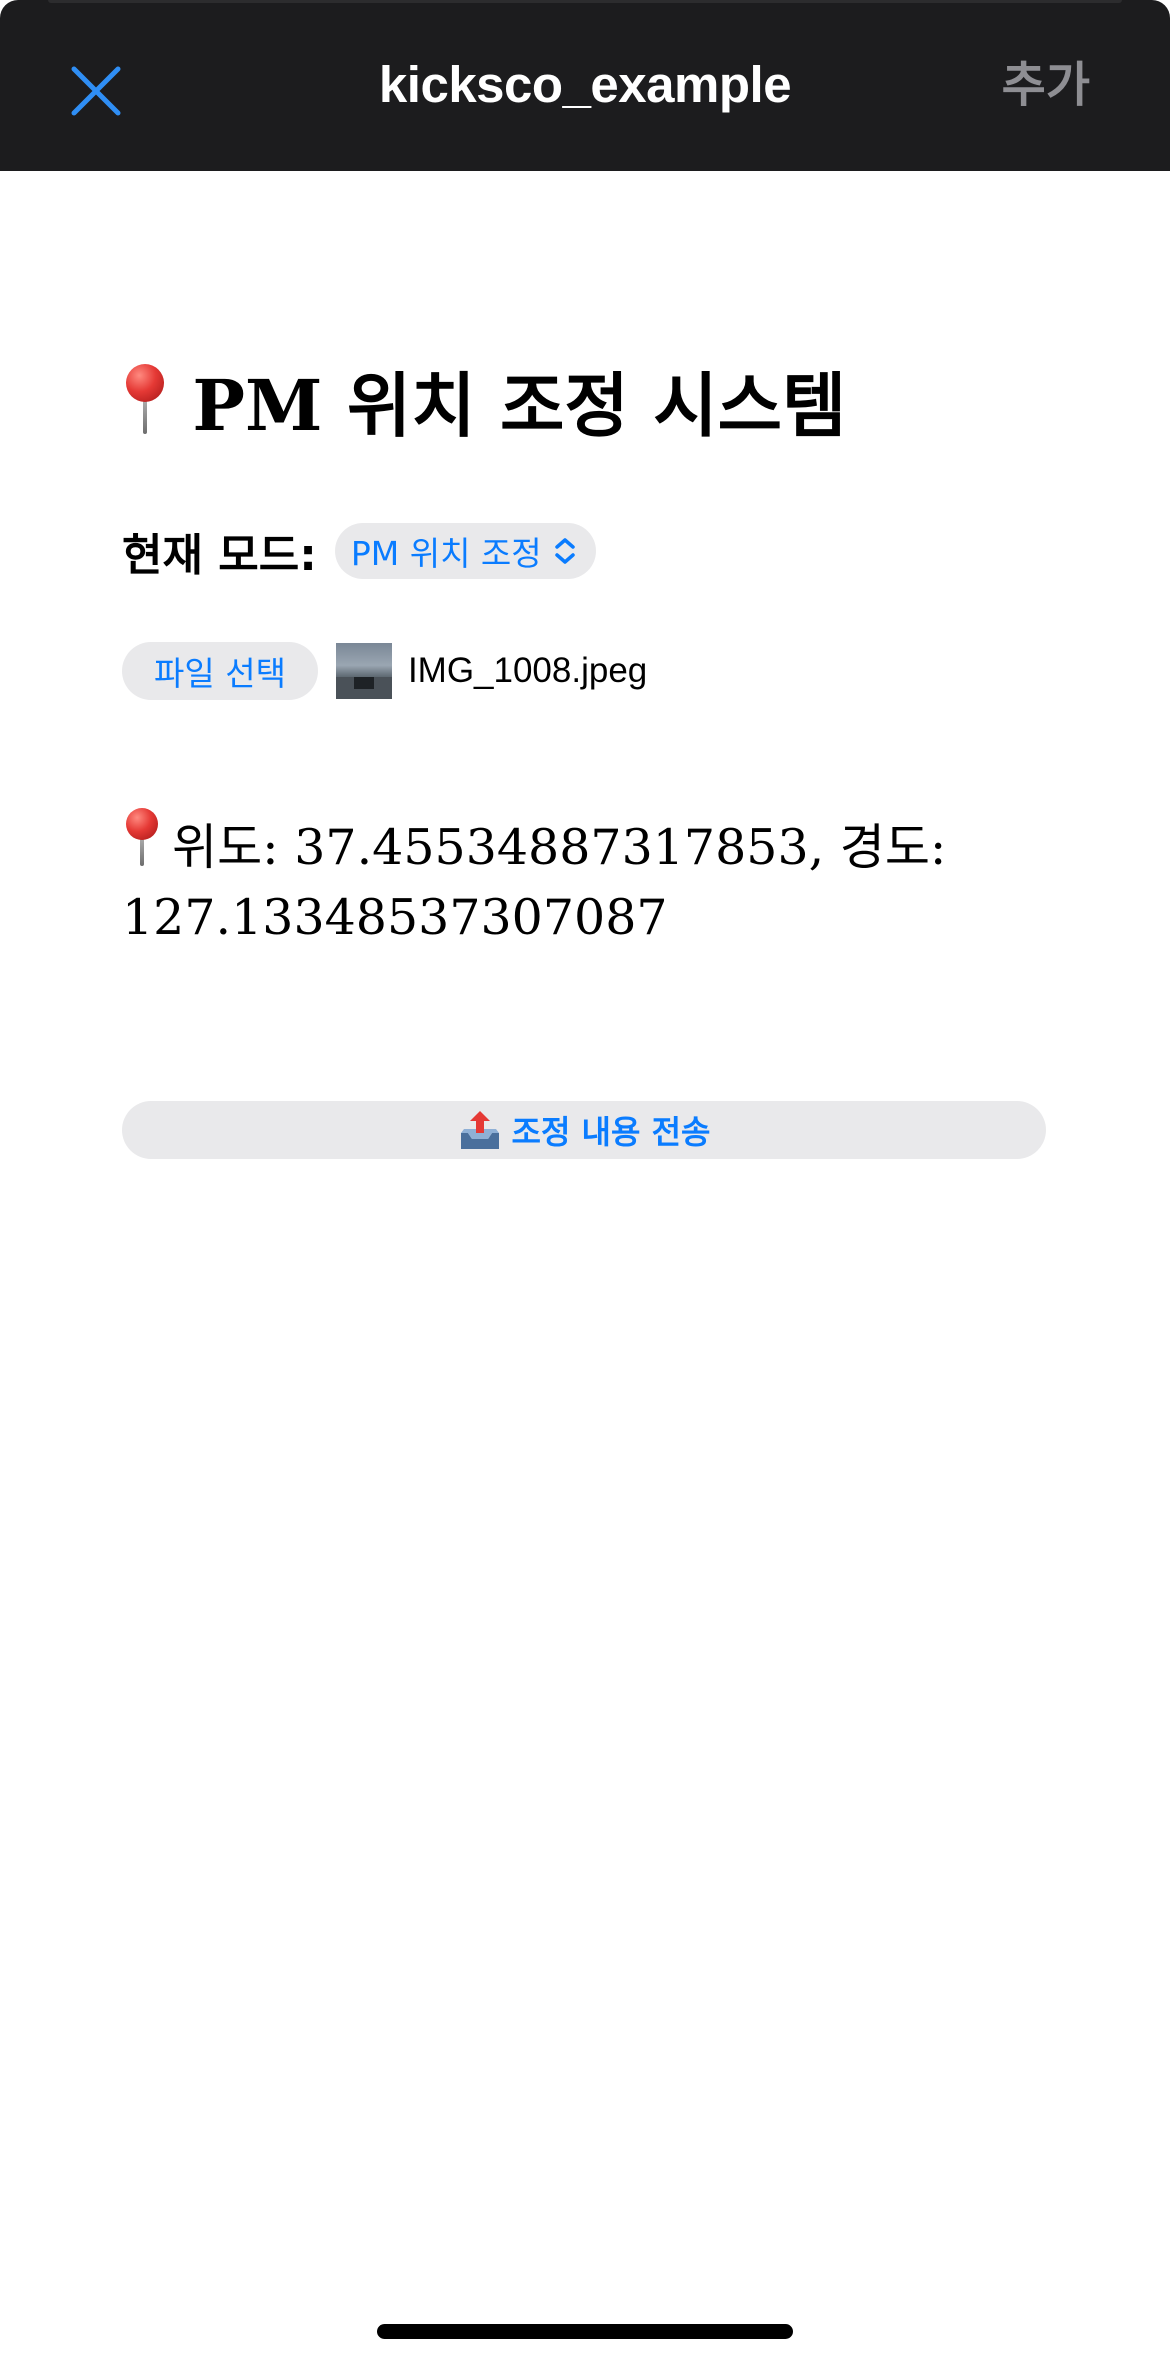  I want to click on close-icon, so click(96, 91).